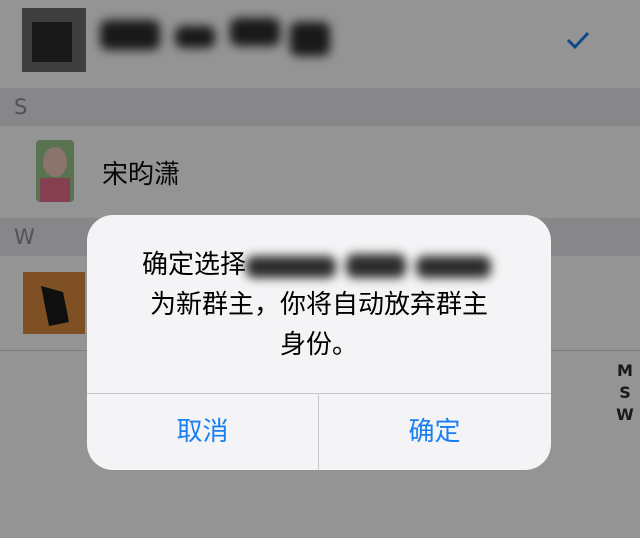 The height and width of the screenshot is (538, 640). Describe the element at coordinates (318, 345) in the screenshot. I see `message-line-3: 身份。` at that location.